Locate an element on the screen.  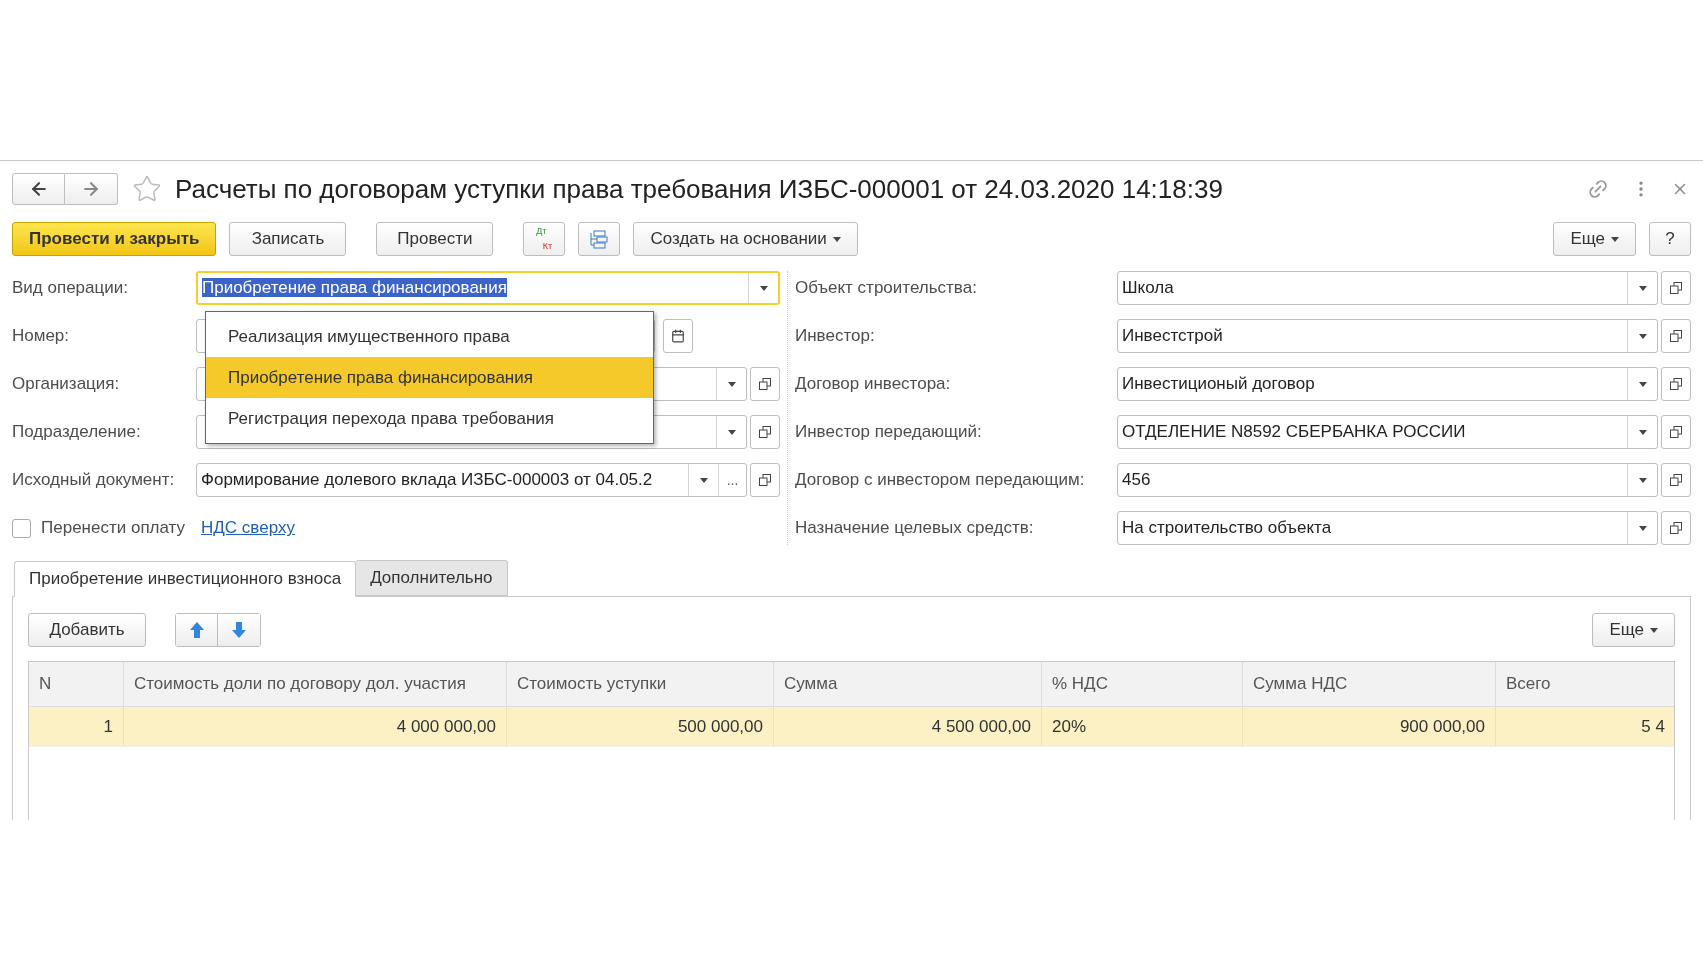
input-field: Приобретение права финансирования is located at coordinates (488, 288).